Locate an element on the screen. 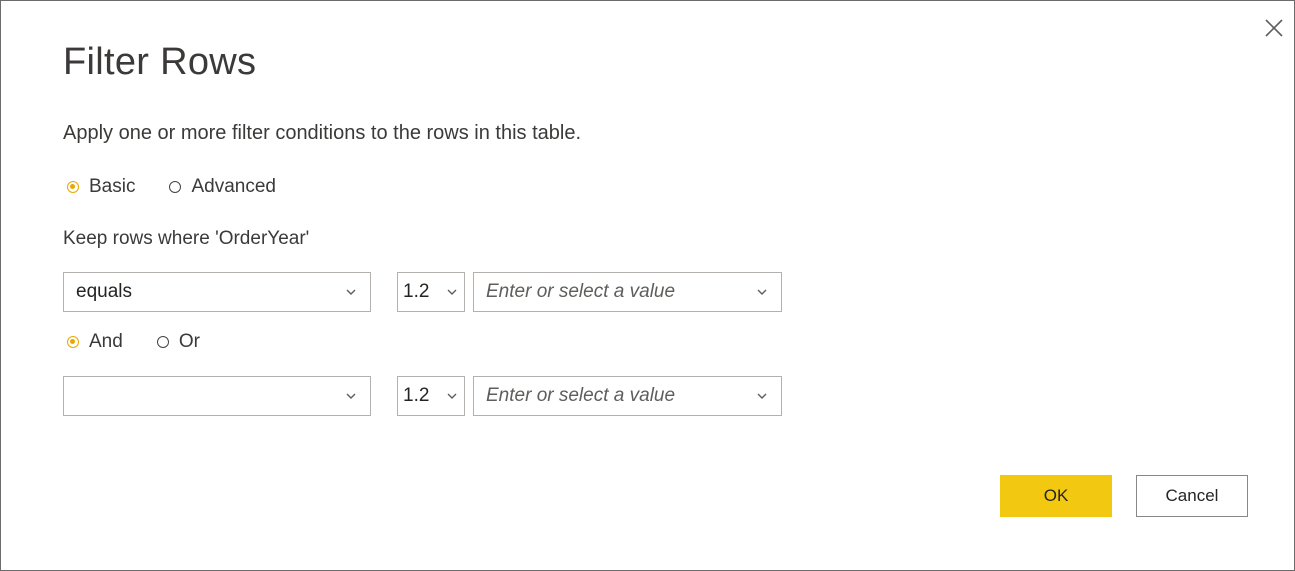  value-combobox-2: Enter or select a value is located at coordinates (627, 396).